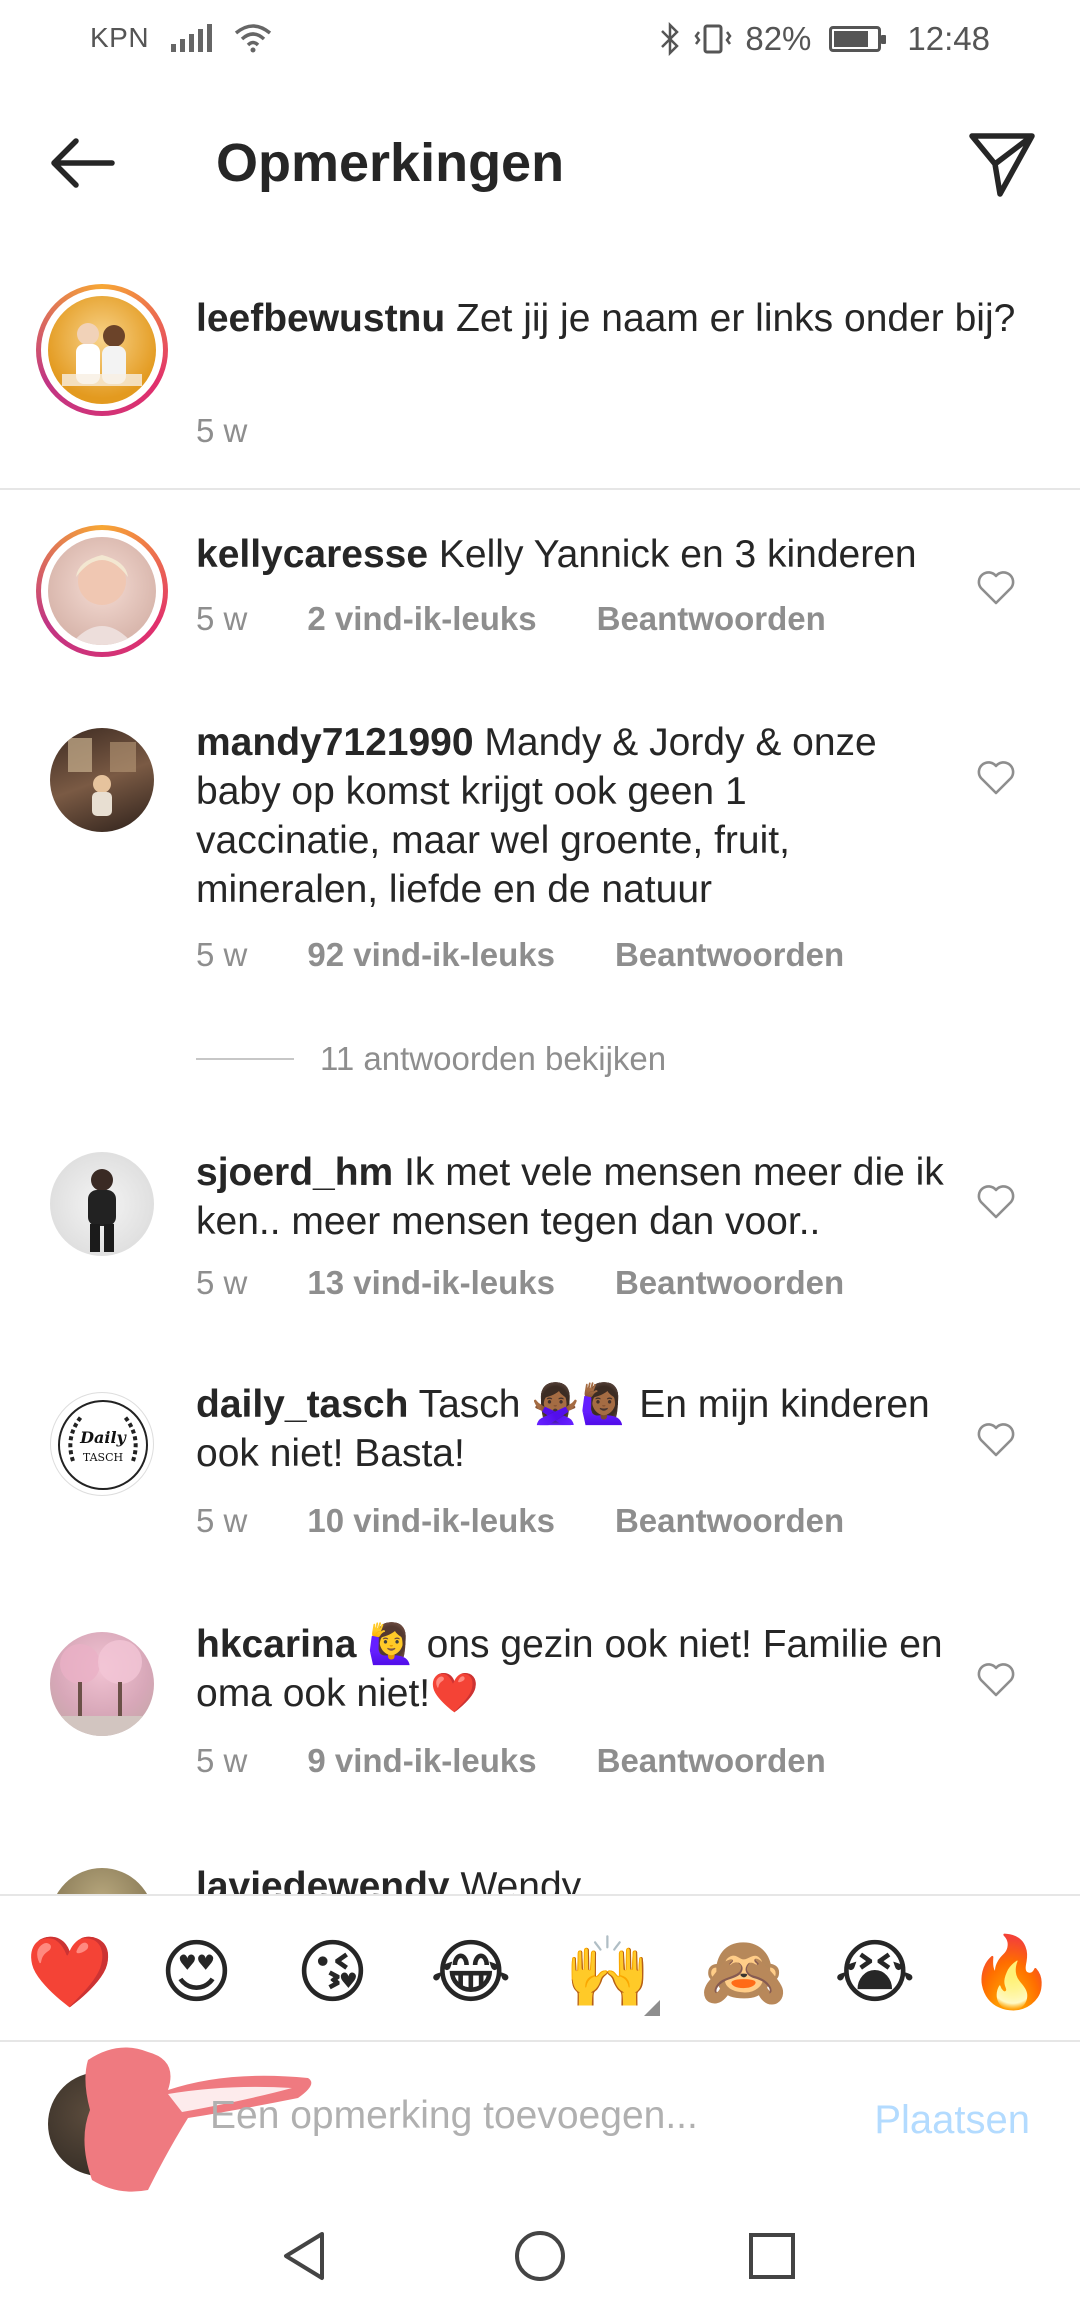 This screenshot has width=1080, height=2312. What do you see at coordinates (390, 163) in the screenshot?
I see `page-title: Opmerkingen` at bounding box center [390, 163].